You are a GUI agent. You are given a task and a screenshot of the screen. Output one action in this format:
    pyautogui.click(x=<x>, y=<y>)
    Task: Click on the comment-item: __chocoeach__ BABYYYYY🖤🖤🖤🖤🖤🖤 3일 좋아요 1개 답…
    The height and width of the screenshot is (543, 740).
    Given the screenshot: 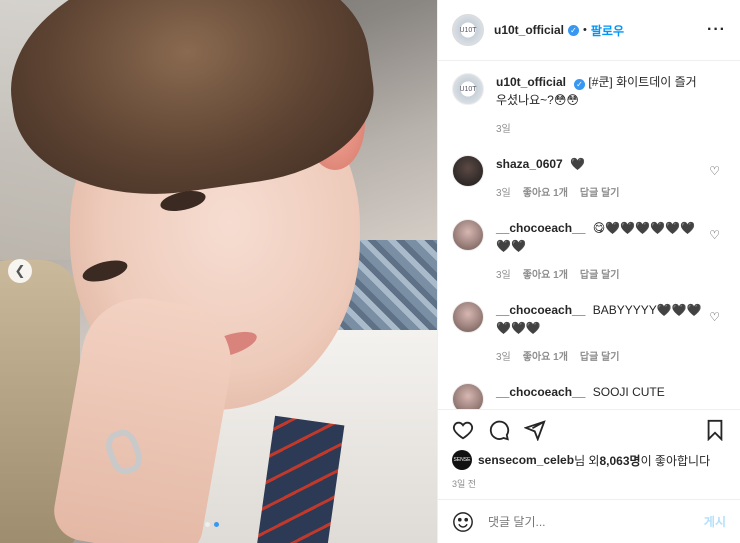 What is the action you would take?
    pyautogui.click(x=589, y=334)
    